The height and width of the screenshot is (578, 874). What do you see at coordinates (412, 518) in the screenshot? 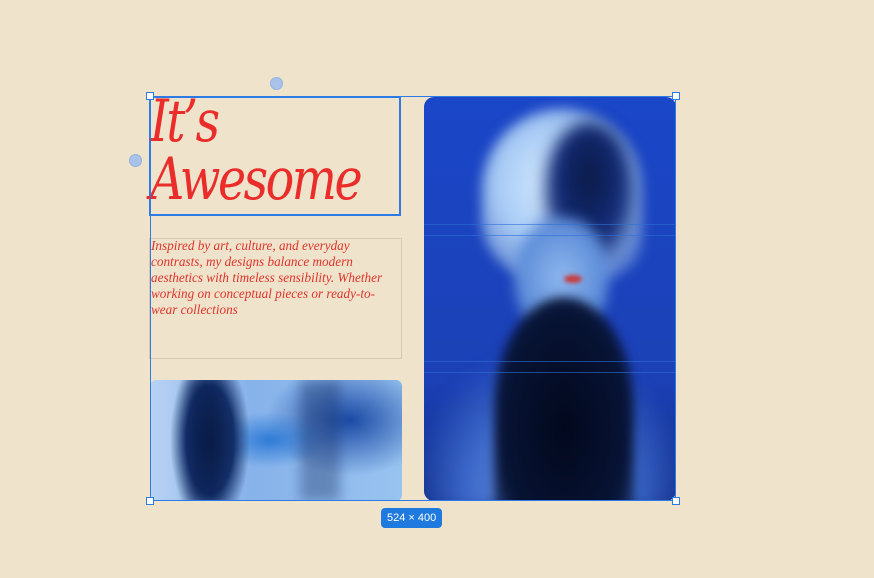
I see `dimension-badge: 524 × 400` at bounding box center [412, 518].